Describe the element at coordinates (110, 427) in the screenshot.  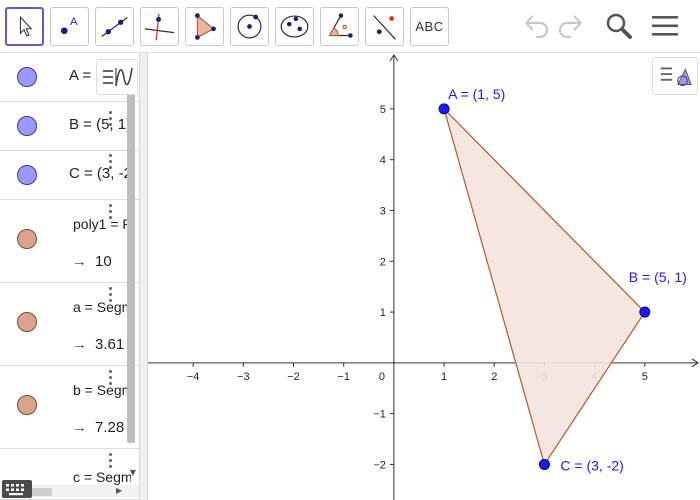
I see `value-segment-b-number: 7.28` at that location.